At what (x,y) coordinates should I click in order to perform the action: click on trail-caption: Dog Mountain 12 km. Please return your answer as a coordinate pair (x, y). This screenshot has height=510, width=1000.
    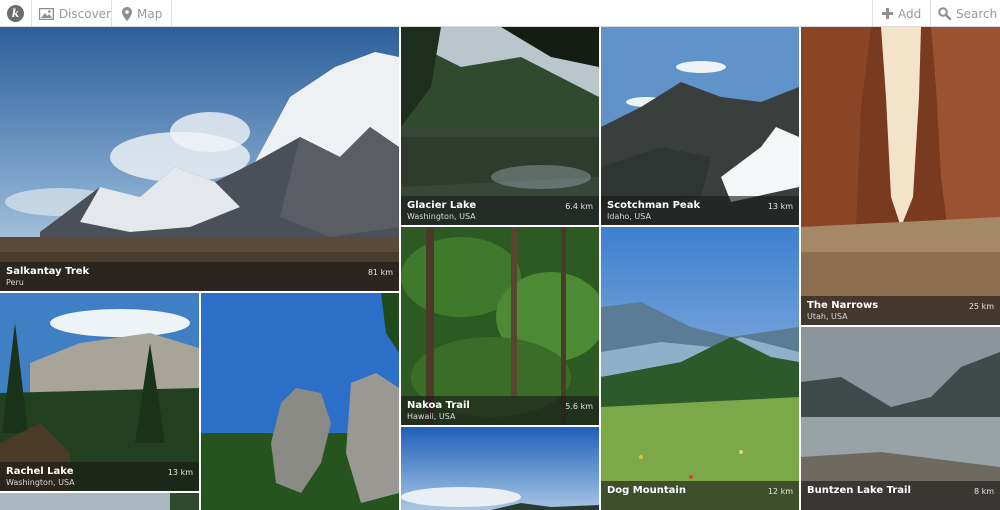
    Looking at the image, I should click on (700, 495).